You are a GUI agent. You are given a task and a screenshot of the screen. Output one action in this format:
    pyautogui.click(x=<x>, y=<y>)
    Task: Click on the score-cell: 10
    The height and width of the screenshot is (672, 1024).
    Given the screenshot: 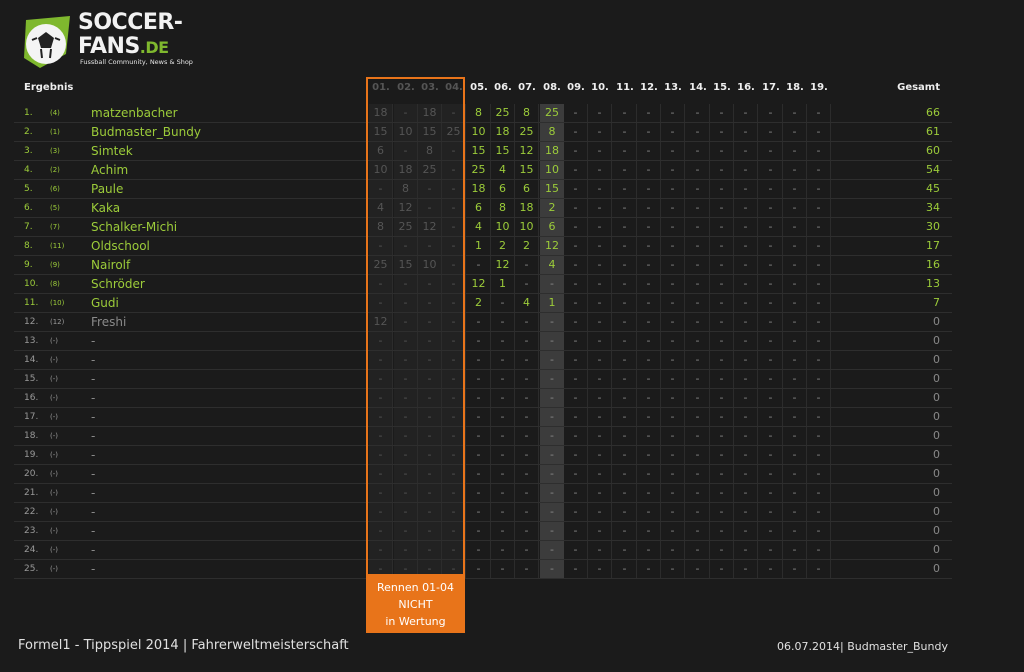 What is the action you would take?
    pyautogui.click(x=479, y=132)
    